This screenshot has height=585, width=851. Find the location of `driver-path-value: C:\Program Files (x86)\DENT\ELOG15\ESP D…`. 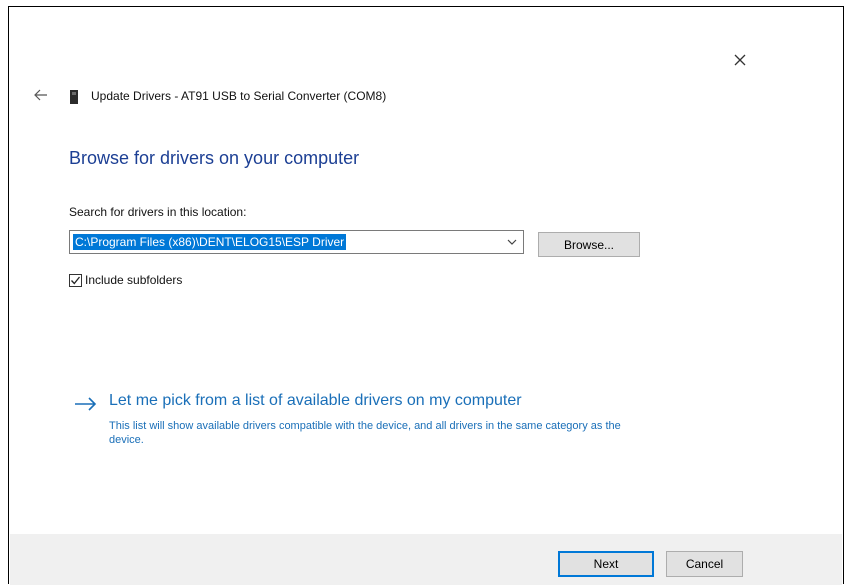

driver-path-value: C:\Program Files (x86)\DENT\ELOG15\ESP D… is located at coordinates (210, 242).